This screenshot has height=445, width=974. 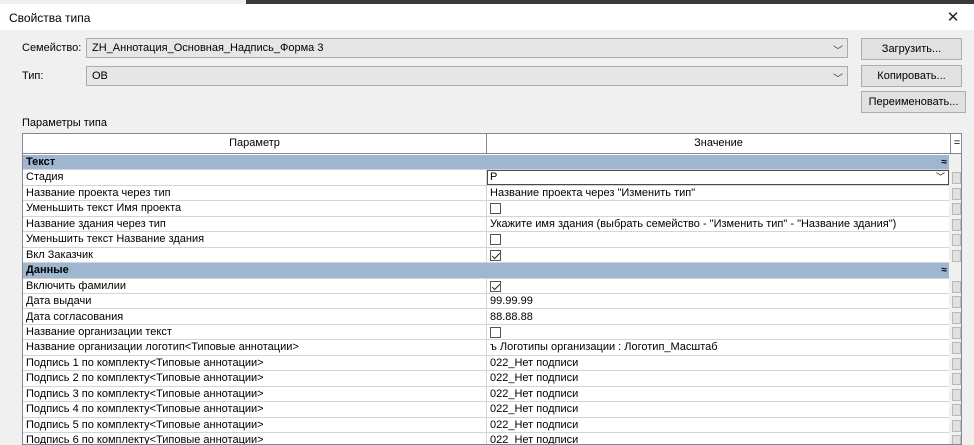 What do you see at coordinates (719, 144) in the screenshot?
I see `column-header-value: Значение` at bounding box center [719, 144].